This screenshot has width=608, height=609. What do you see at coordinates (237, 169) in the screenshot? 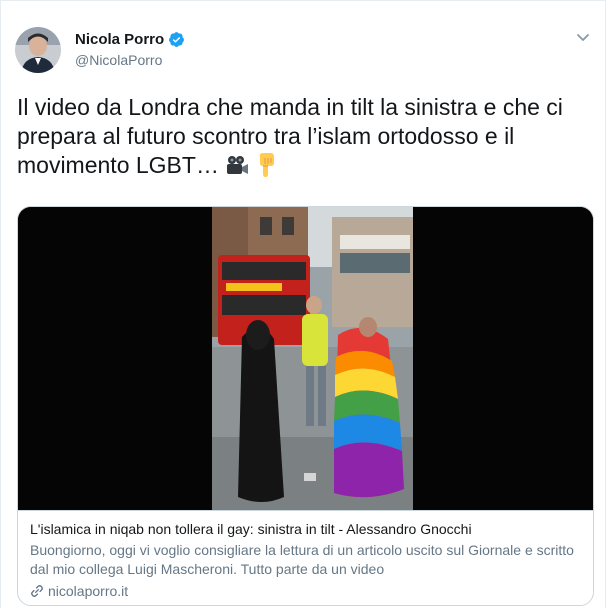
I see `movie-camera-icon` at bounding box center [237, 169].